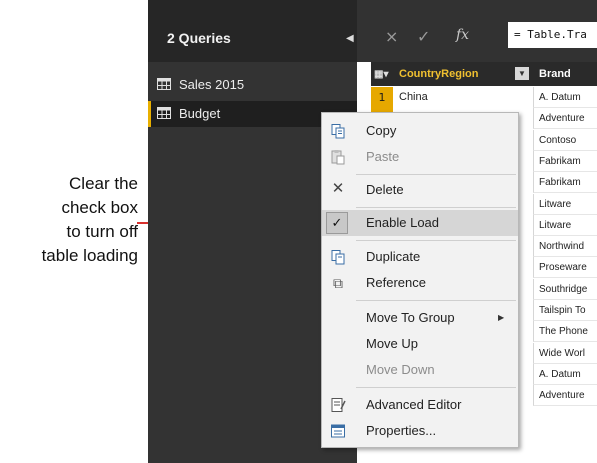 The height and width of the screenshot is (463, 597). I want to click on cell-brand: Northwind, so click(565, 247).